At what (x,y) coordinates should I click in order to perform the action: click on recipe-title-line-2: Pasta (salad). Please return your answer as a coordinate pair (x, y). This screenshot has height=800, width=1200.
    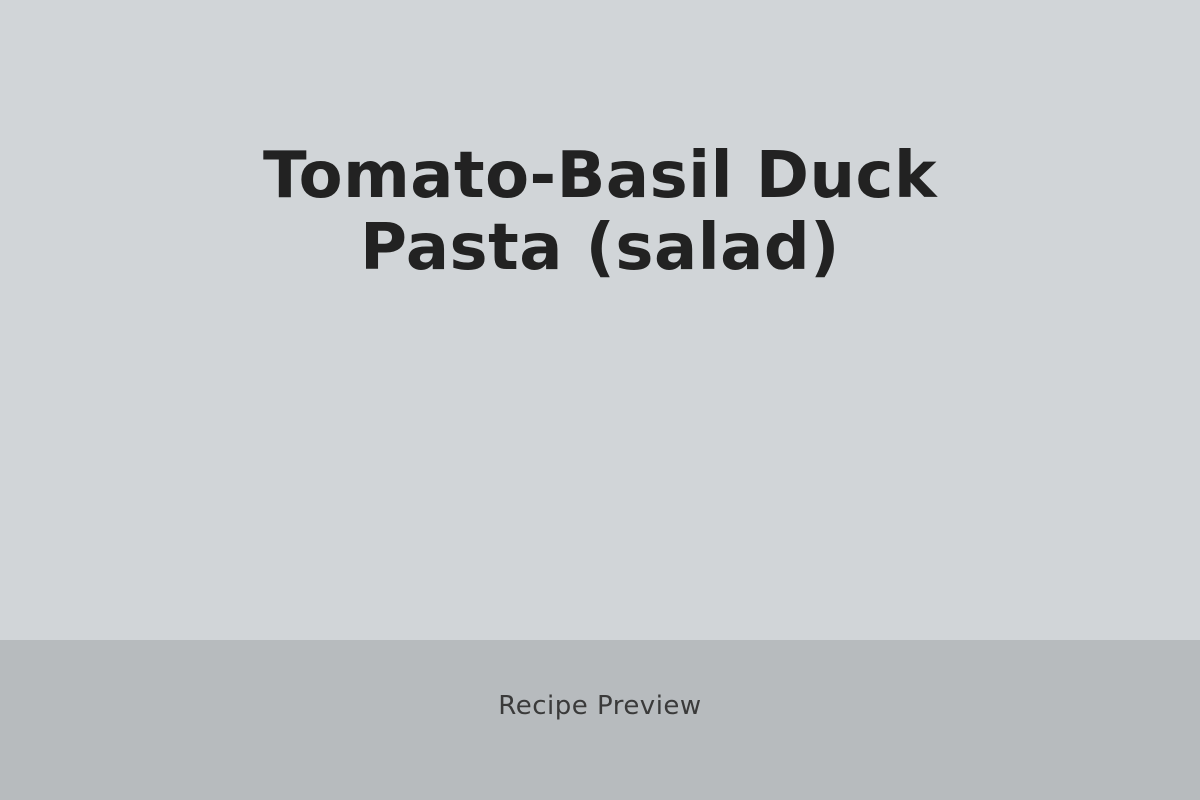
    Looking at the image, I should click on (600, 248).